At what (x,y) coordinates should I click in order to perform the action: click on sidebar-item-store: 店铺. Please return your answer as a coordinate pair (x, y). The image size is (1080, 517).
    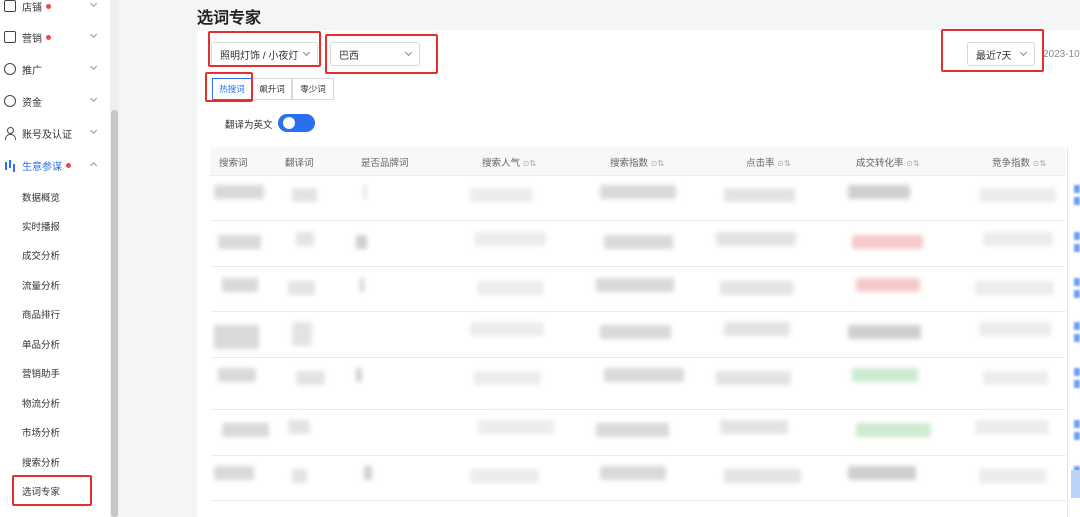
    Looking at the image, I should click on (55, 11).